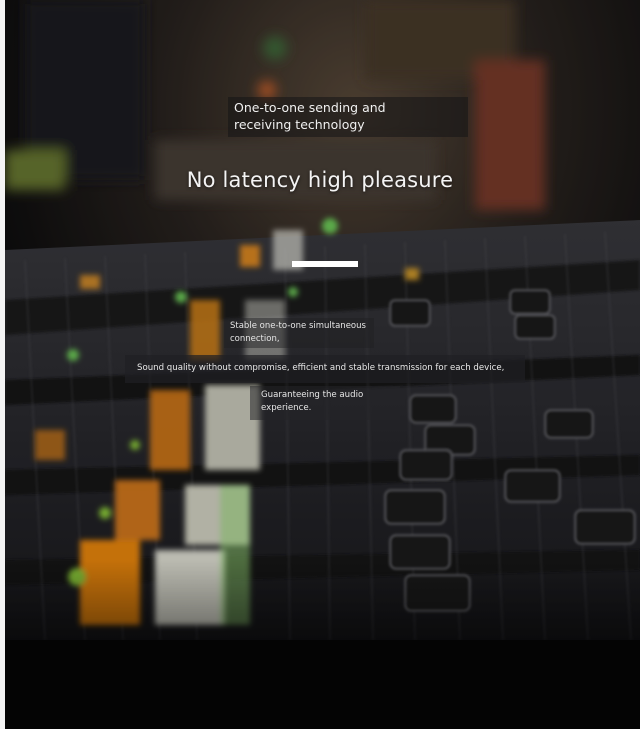 The image size is (640, 729). I want to click on detail-line: experience., so click(286, 408).